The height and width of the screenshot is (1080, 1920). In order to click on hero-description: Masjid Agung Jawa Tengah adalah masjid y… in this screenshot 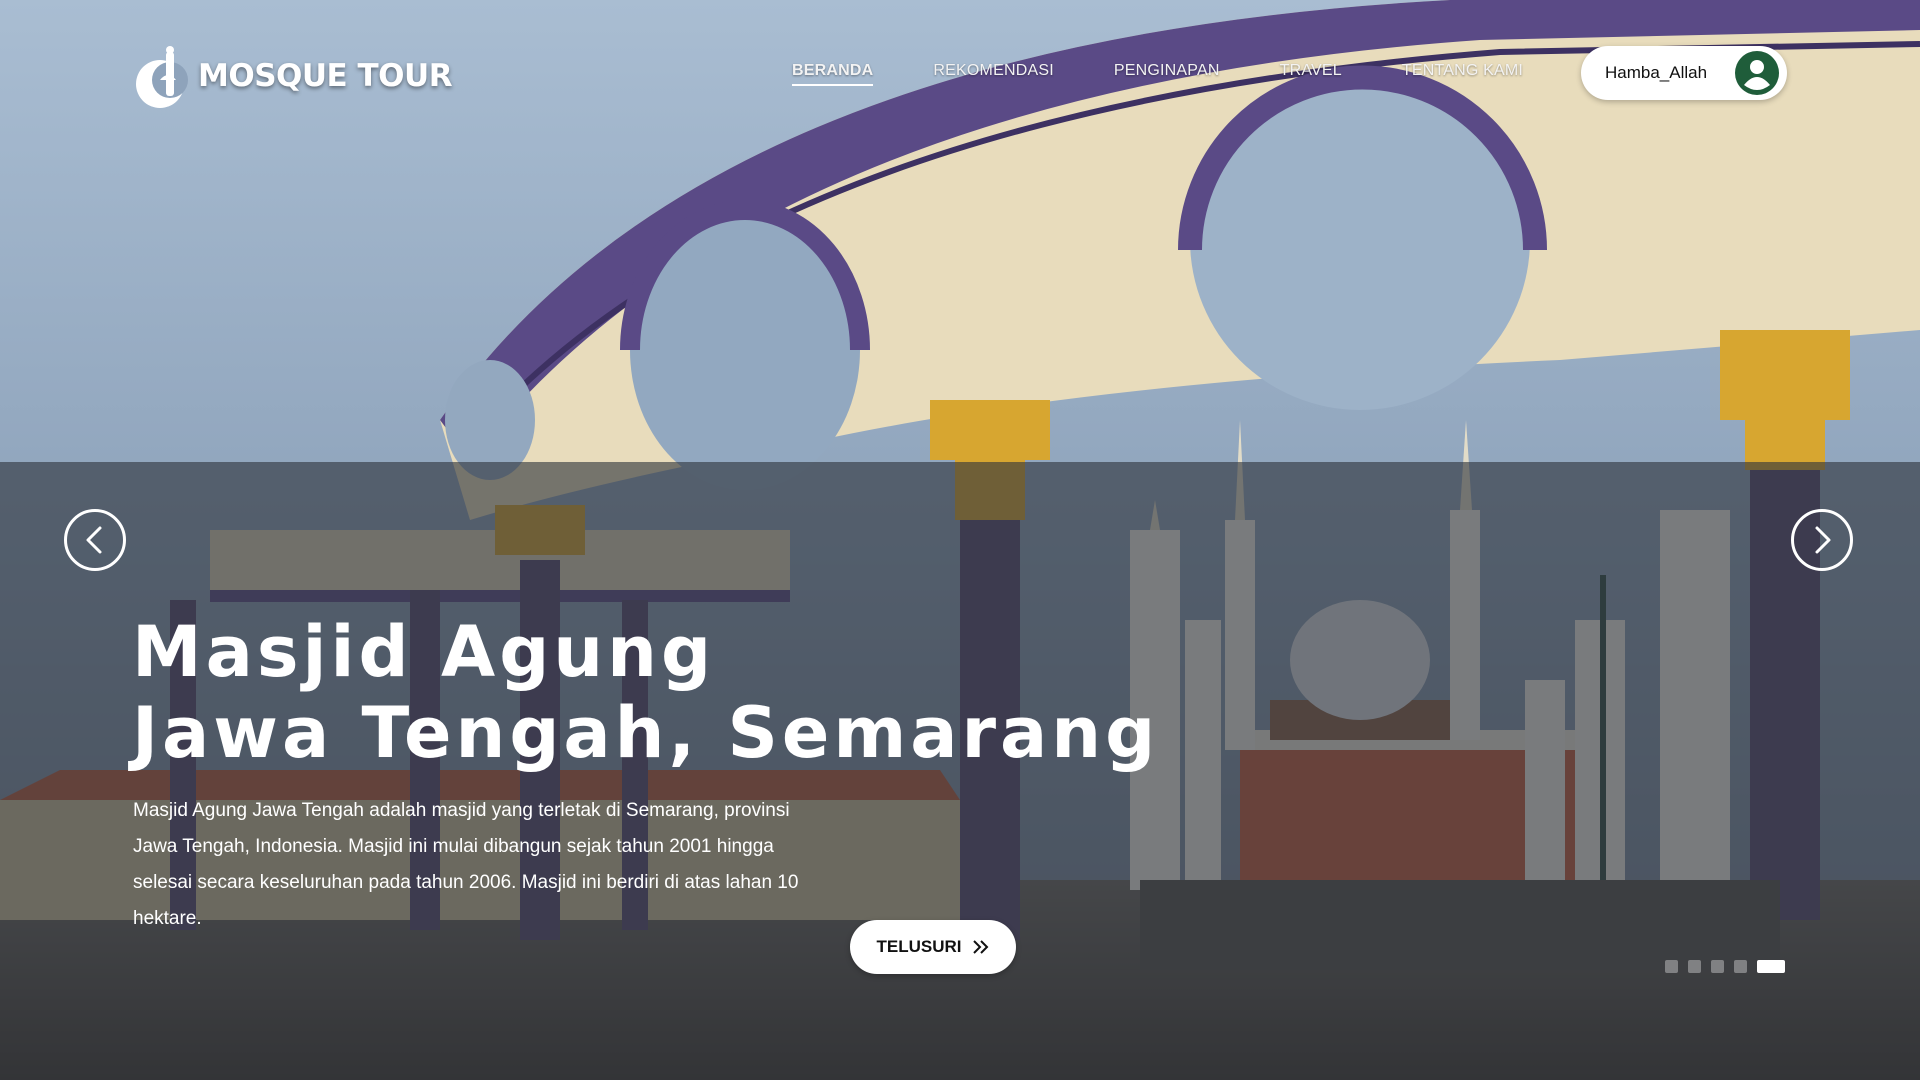, I will do `click(466, 864)`.